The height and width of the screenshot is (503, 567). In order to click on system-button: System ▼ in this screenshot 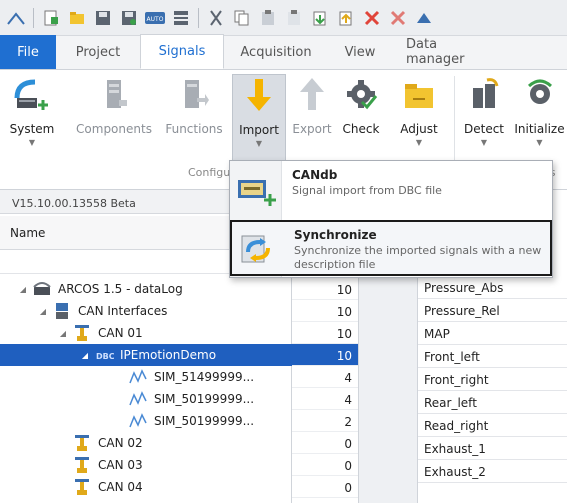, I will do `click(32, 117)`.